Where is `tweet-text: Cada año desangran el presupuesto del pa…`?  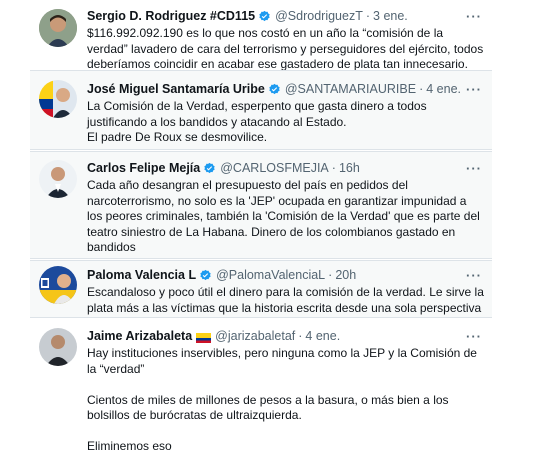 tweet-text: Cada año desangran el presupuesto del pa… is located at coordinates (285, 217).